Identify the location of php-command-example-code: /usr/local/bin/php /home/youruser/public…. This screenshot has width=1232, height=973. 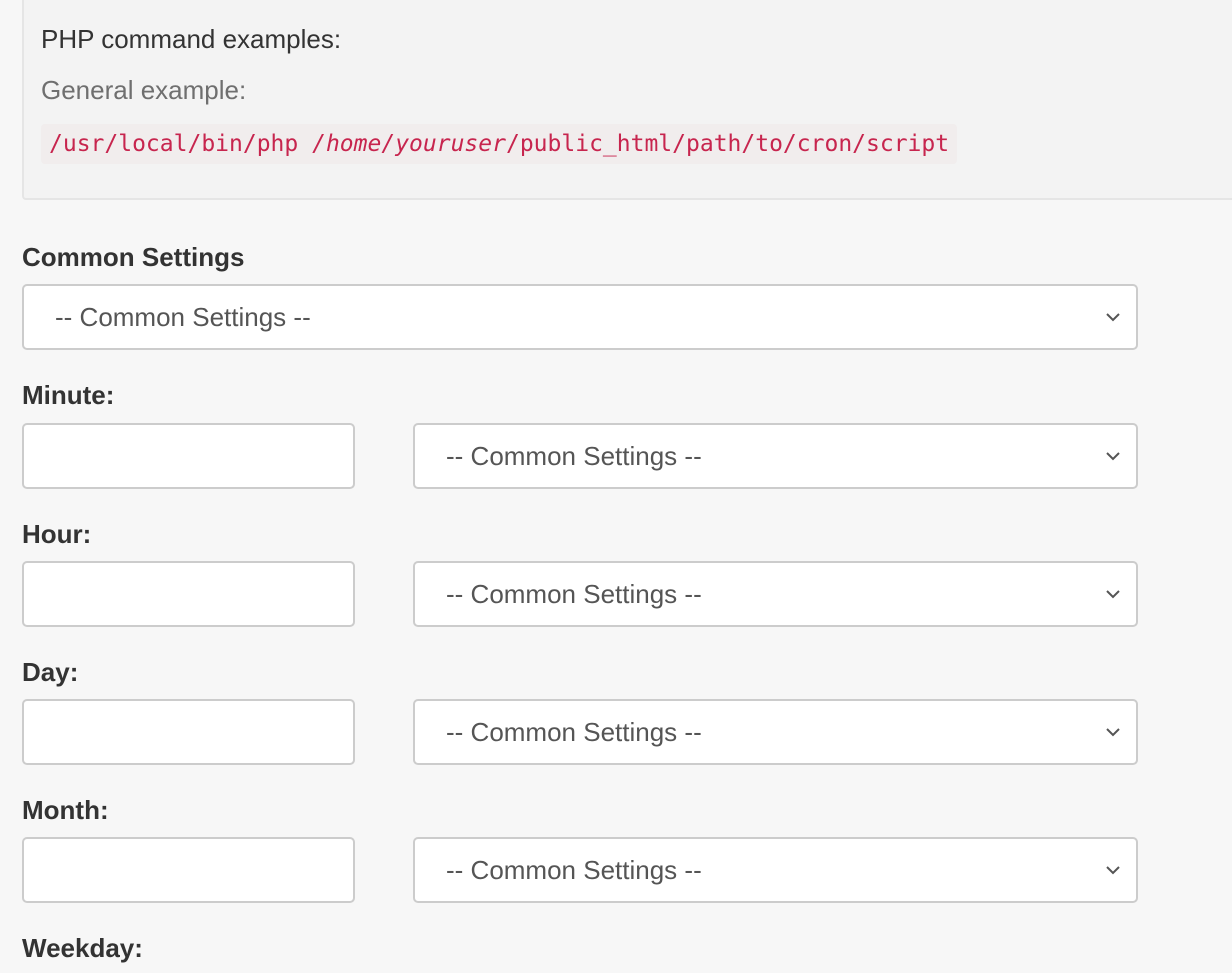
(499, 144).